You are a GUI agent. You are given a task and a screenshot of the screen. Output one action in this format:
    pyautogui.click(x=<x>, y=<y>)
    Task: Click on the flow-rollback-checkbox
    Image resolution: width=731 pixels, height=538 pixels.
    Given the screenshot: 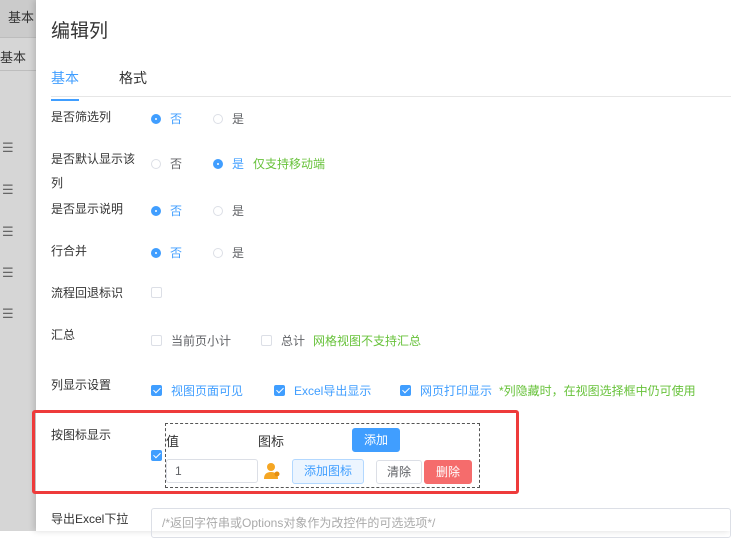 What is the action you would take?
    pyautogui.click(x=161, y=292)
    